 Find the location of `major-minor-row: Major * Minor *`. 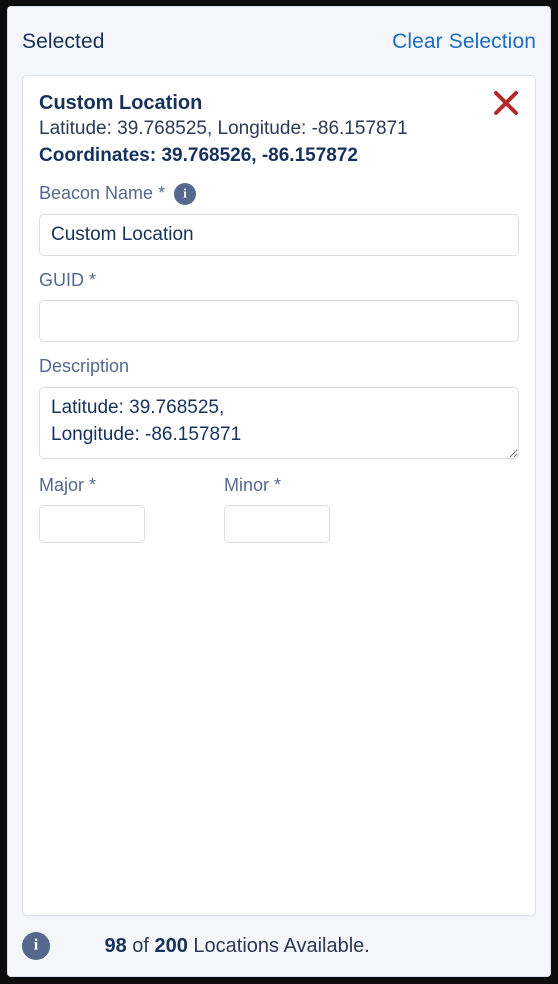

major-minor-row: Major * Minor * is located at coordinates (279, 509).